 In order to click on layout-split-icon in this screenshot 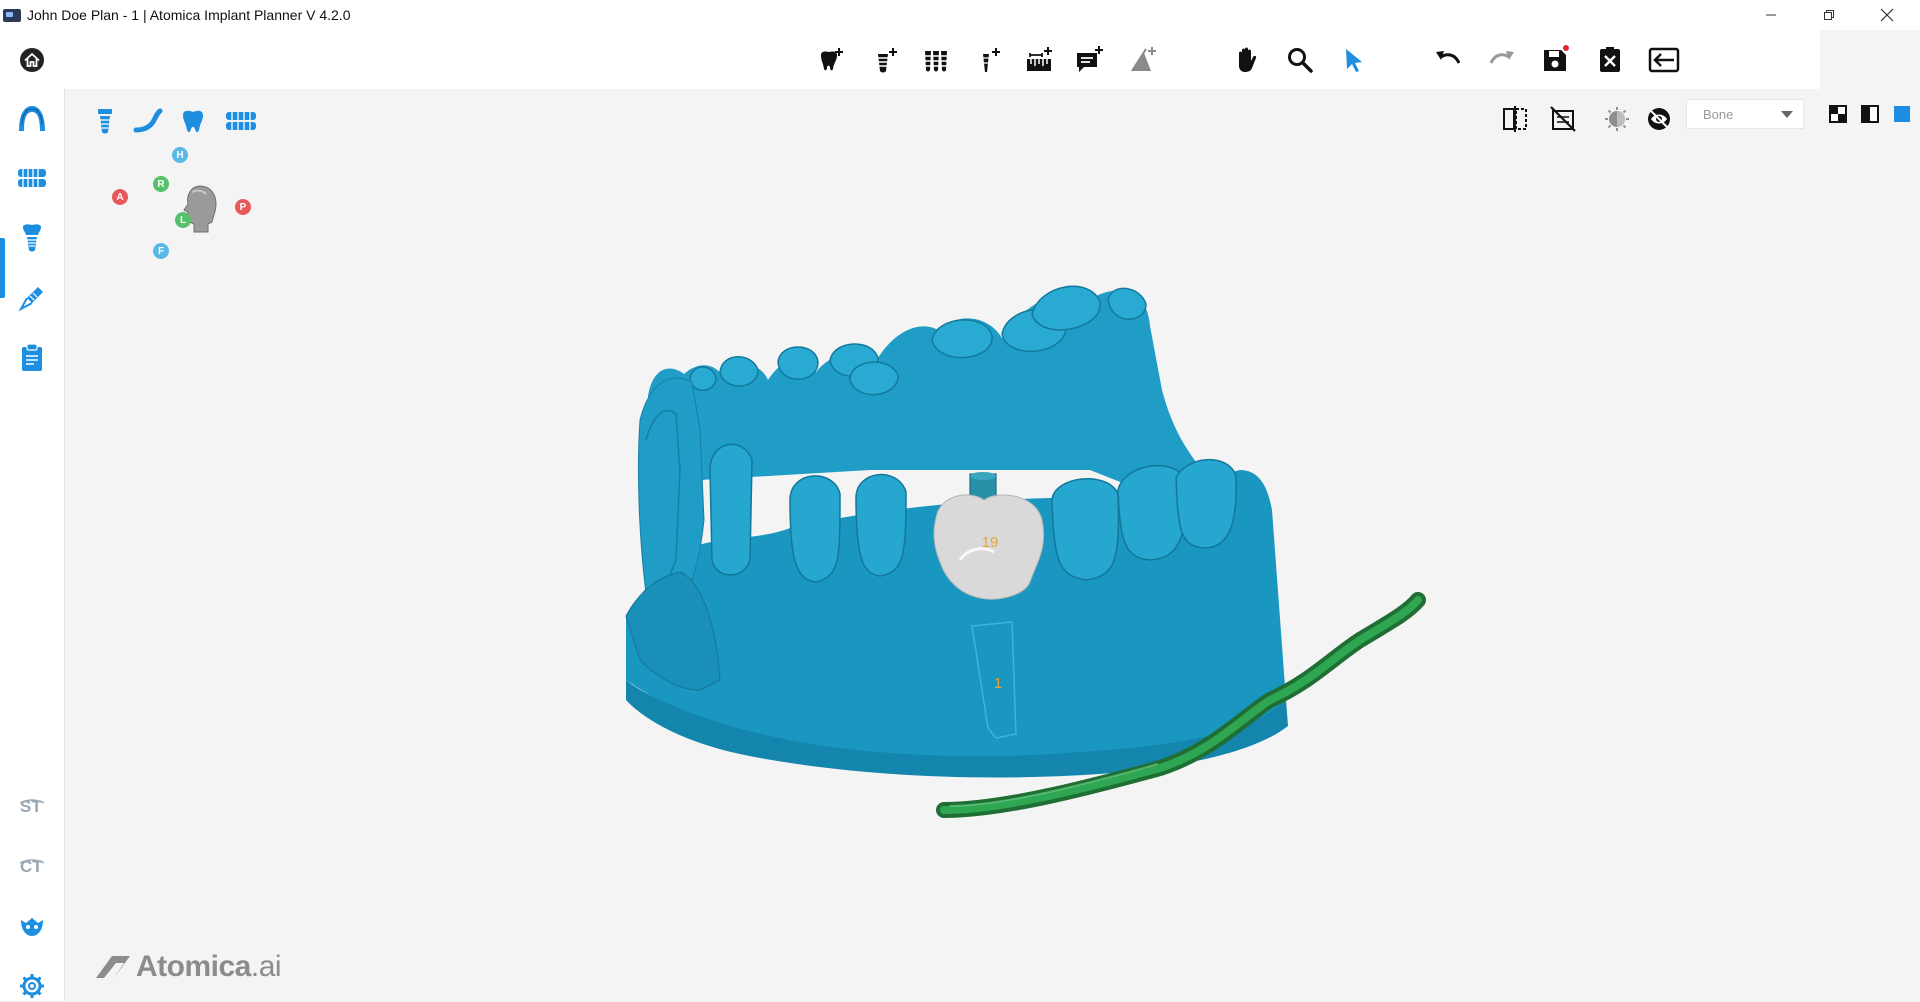, I will do `click(1870, 114)`.